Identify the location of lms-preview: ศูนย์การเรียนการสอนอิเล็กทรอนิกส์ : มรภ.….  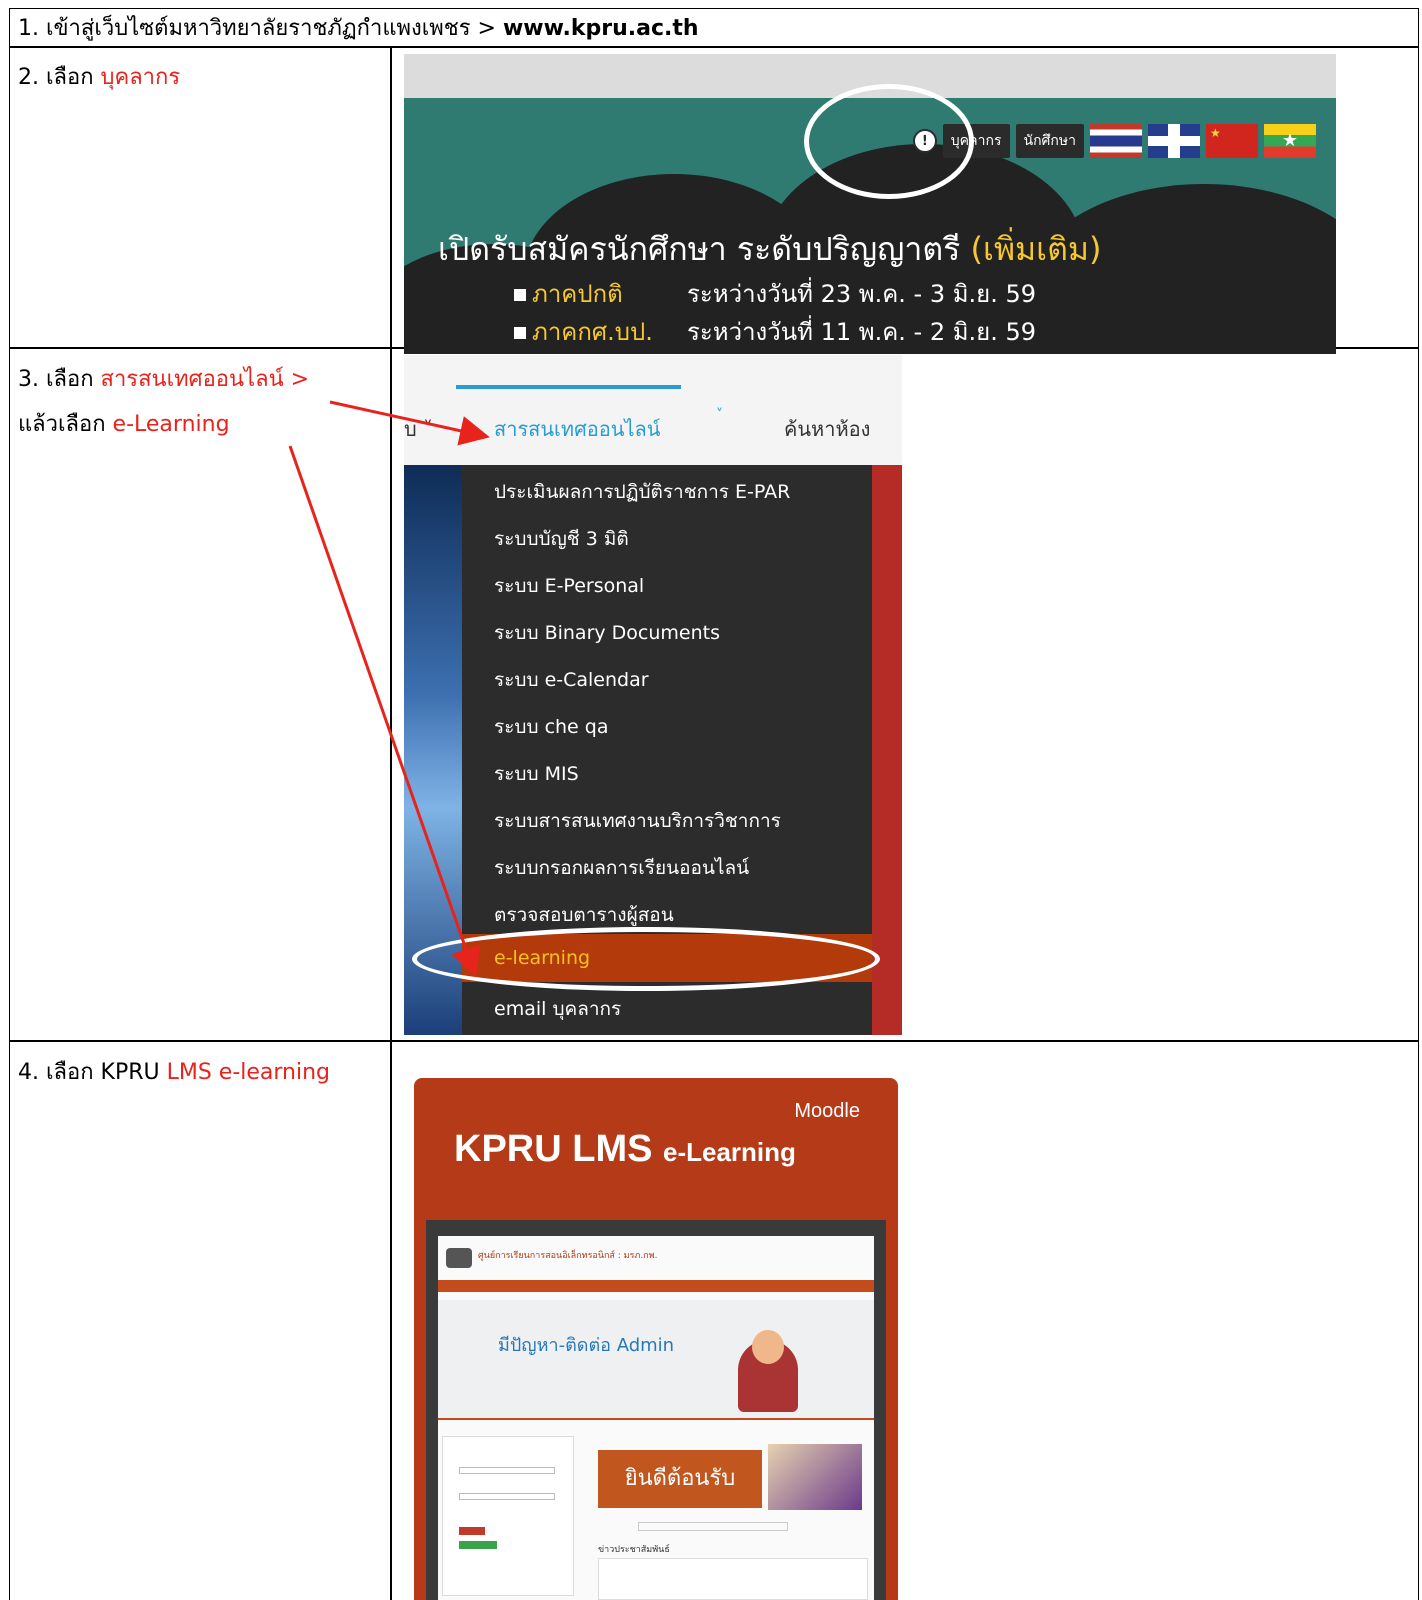
(656, 1418).